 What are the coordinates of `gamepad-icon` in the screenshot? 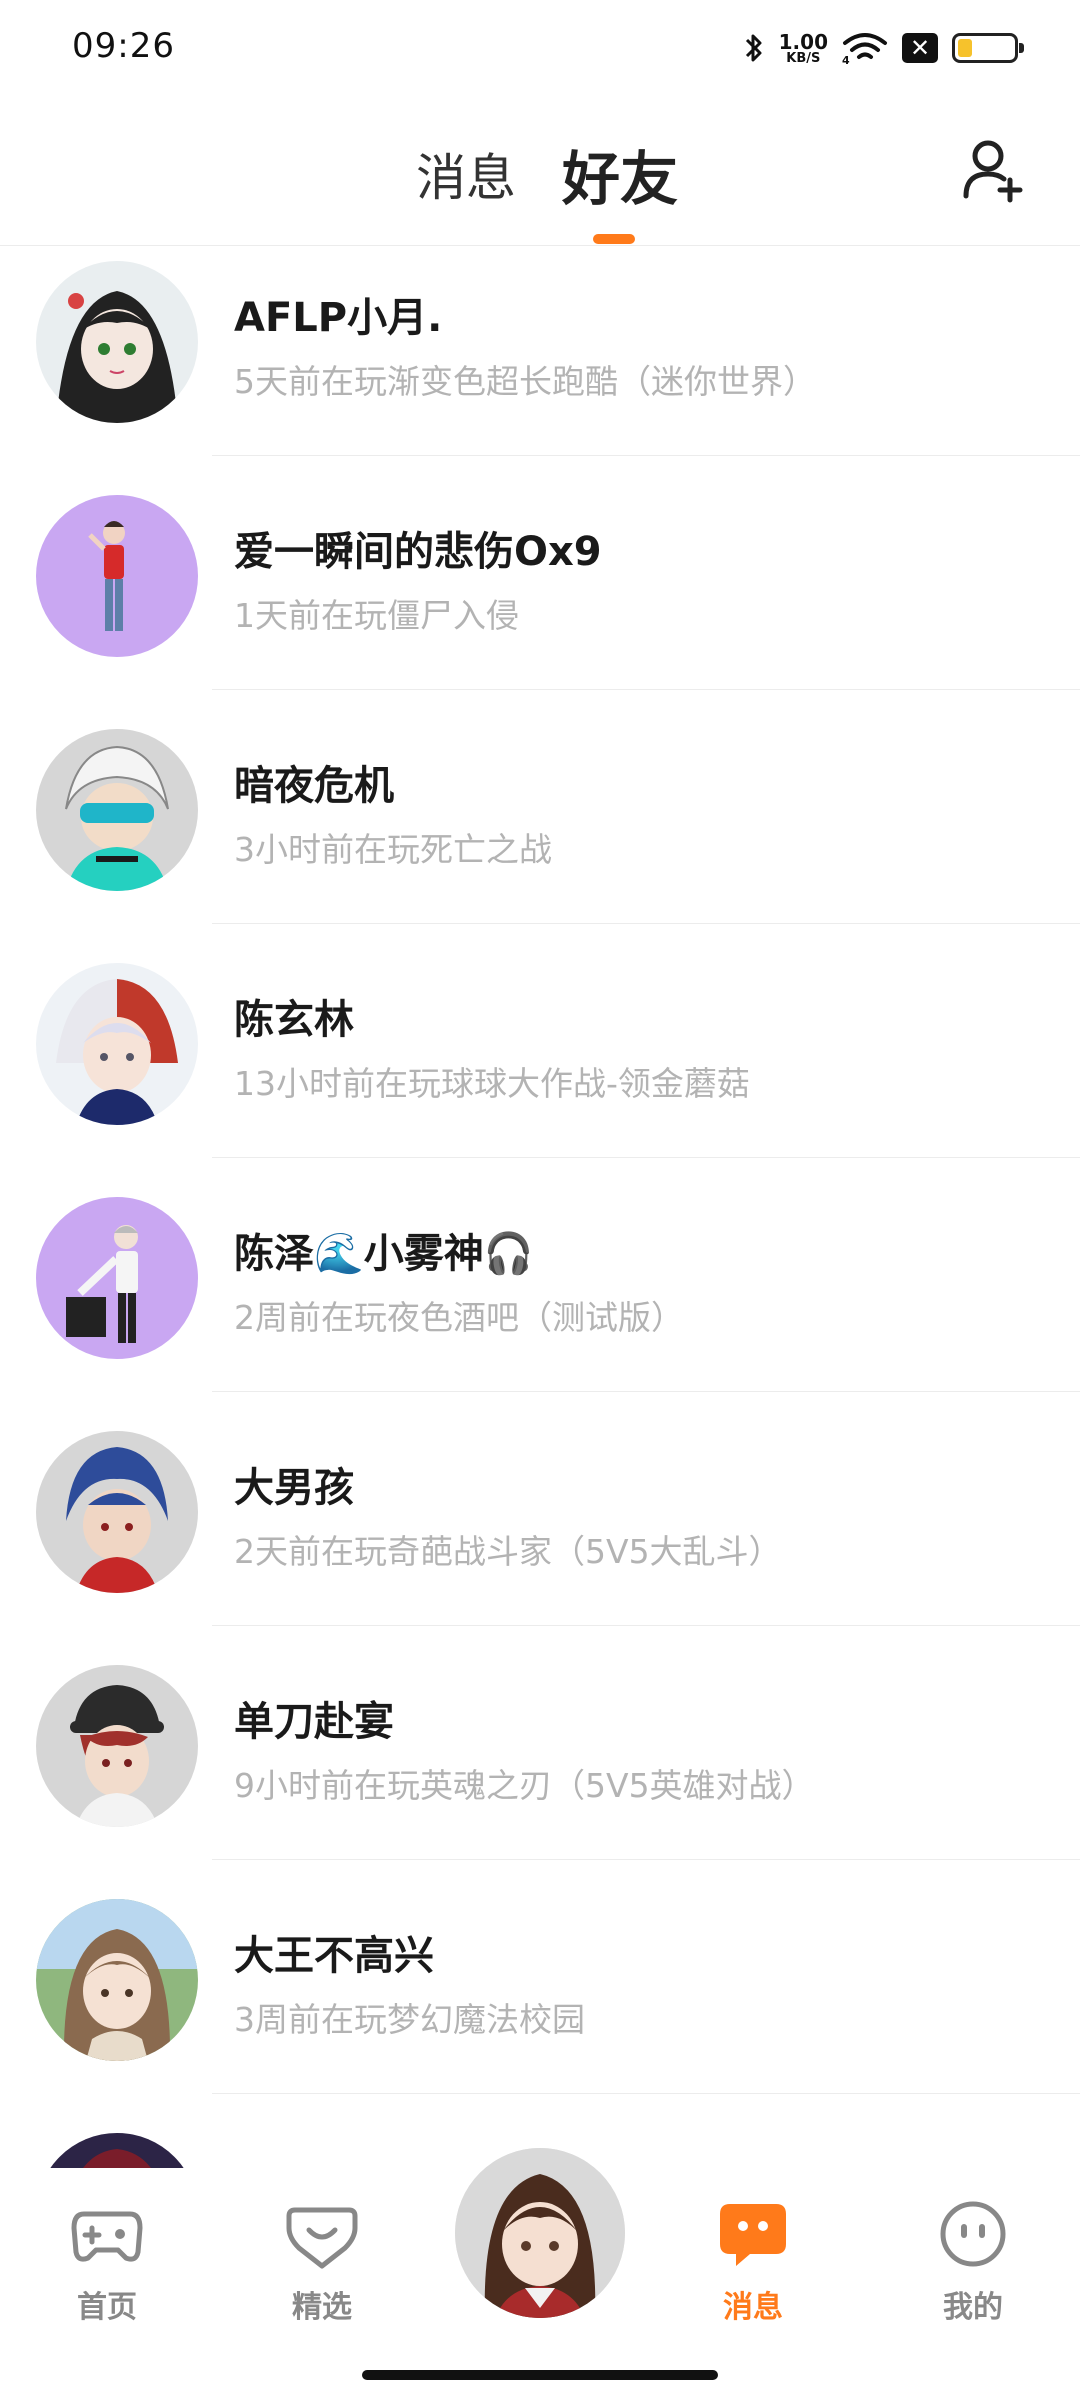 It's located at (107, 2236).